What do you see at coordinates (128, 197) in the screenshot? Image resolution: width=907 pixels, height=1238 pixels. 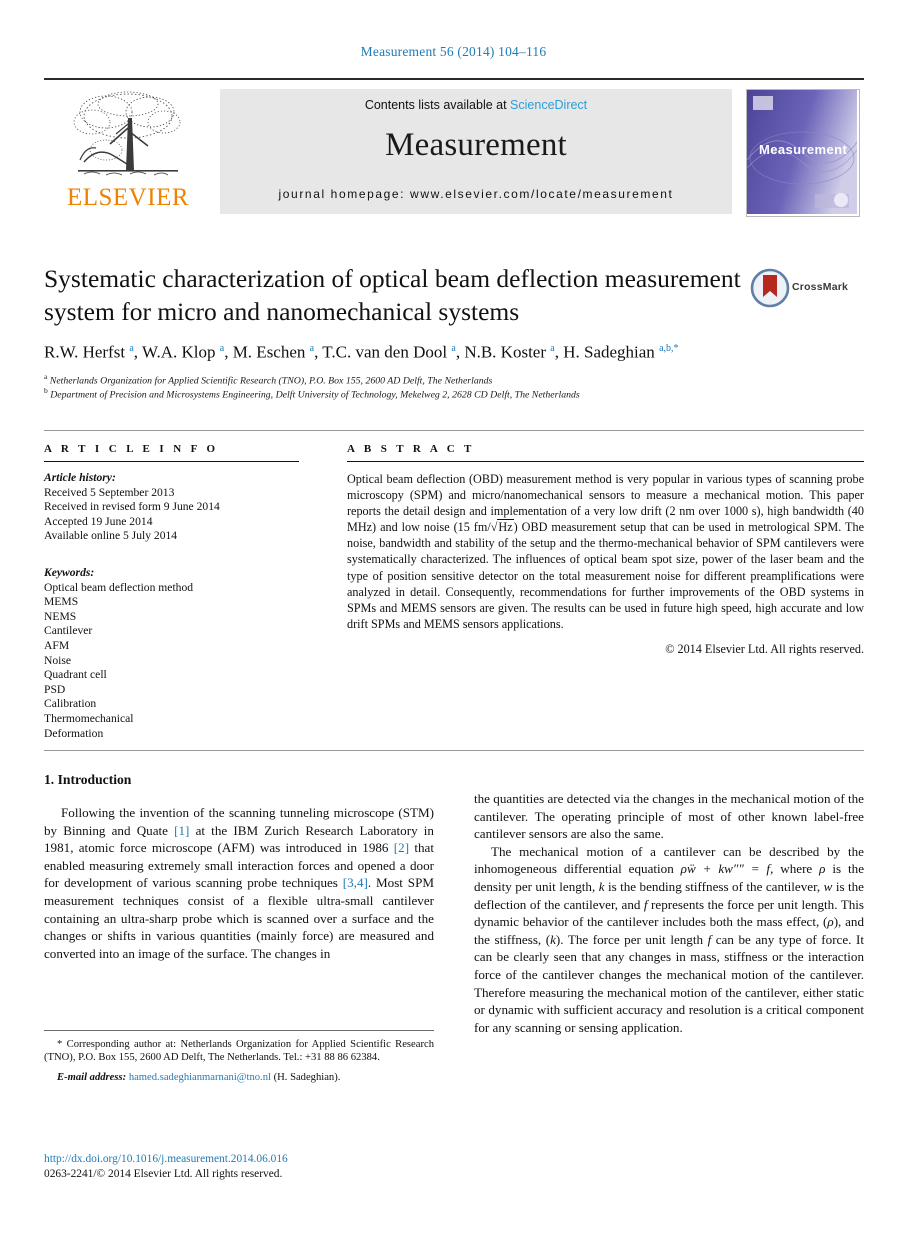 I see `elsevier-wordmark: ELSEVIER` at bounding box center [128, 197].